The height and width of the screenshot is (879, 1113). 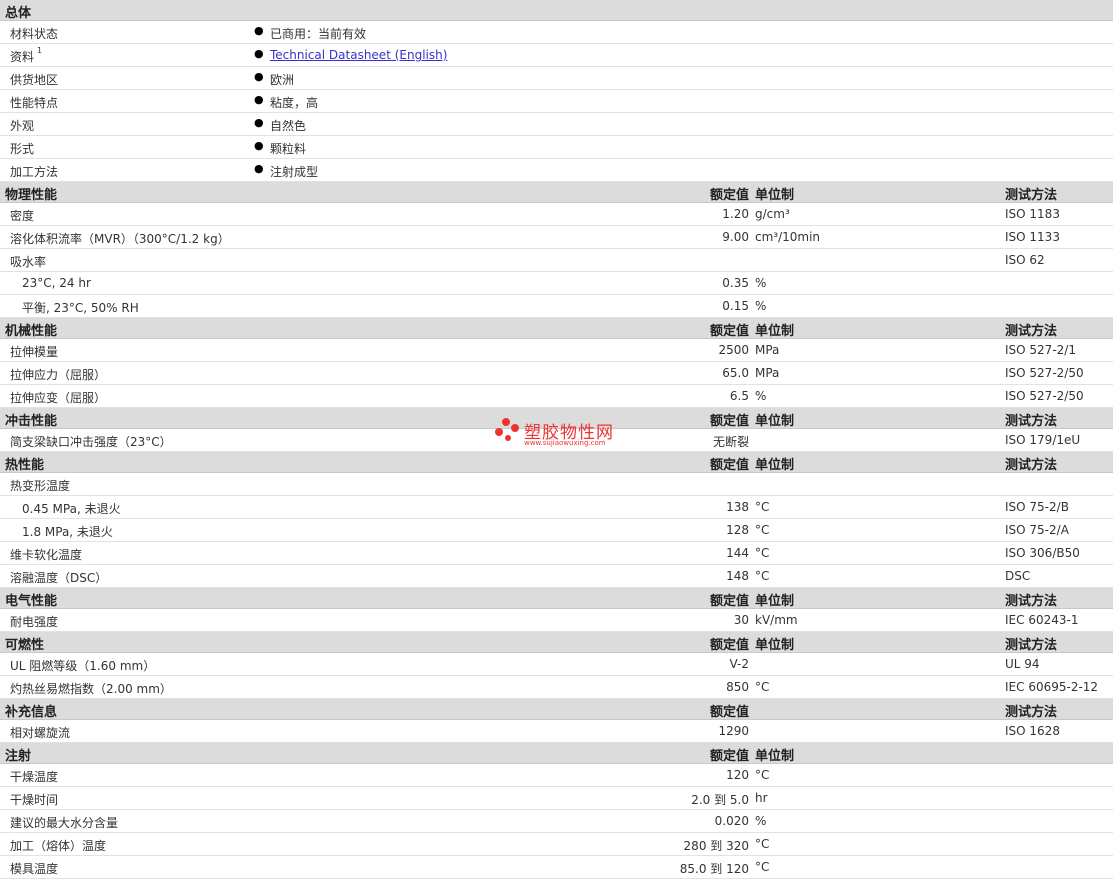 What do you see at coordinates (556, 78) in the screenshot?
I see `general-row: 供货地区 ● 欧洲` at bounding box center [556, 78].